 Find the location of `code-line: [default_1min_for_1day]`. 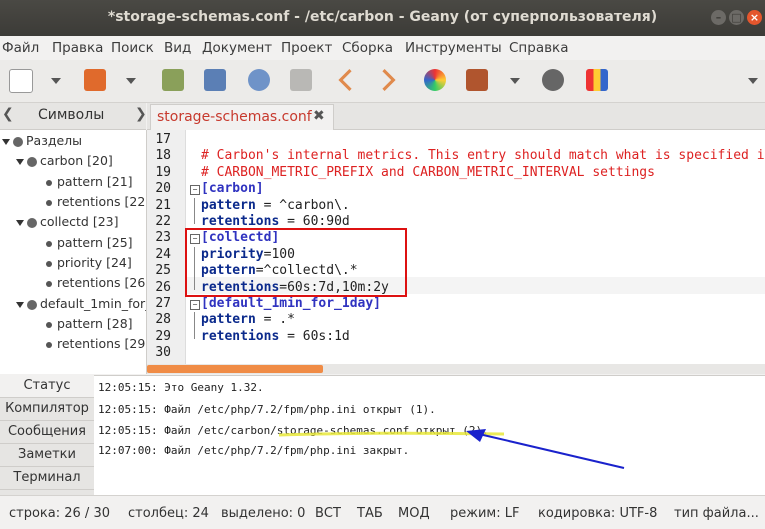

code-line: [default_1min_for_1day] is located at coordinates (291, 303).